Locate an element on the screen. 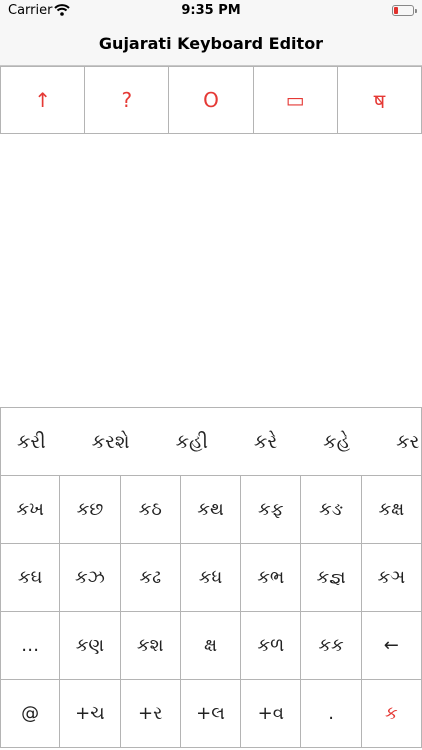 The width and height of the screenshot is (422, 750). key: કક is located at coordinates (331, 646).